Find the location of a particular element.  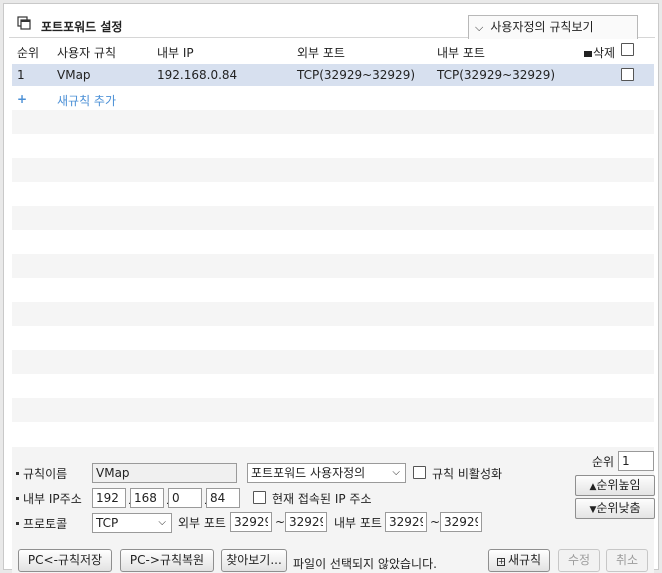

rule-type-select: 포트포워드 사용자정의 ⌵ is located at coordinates (326, 473).